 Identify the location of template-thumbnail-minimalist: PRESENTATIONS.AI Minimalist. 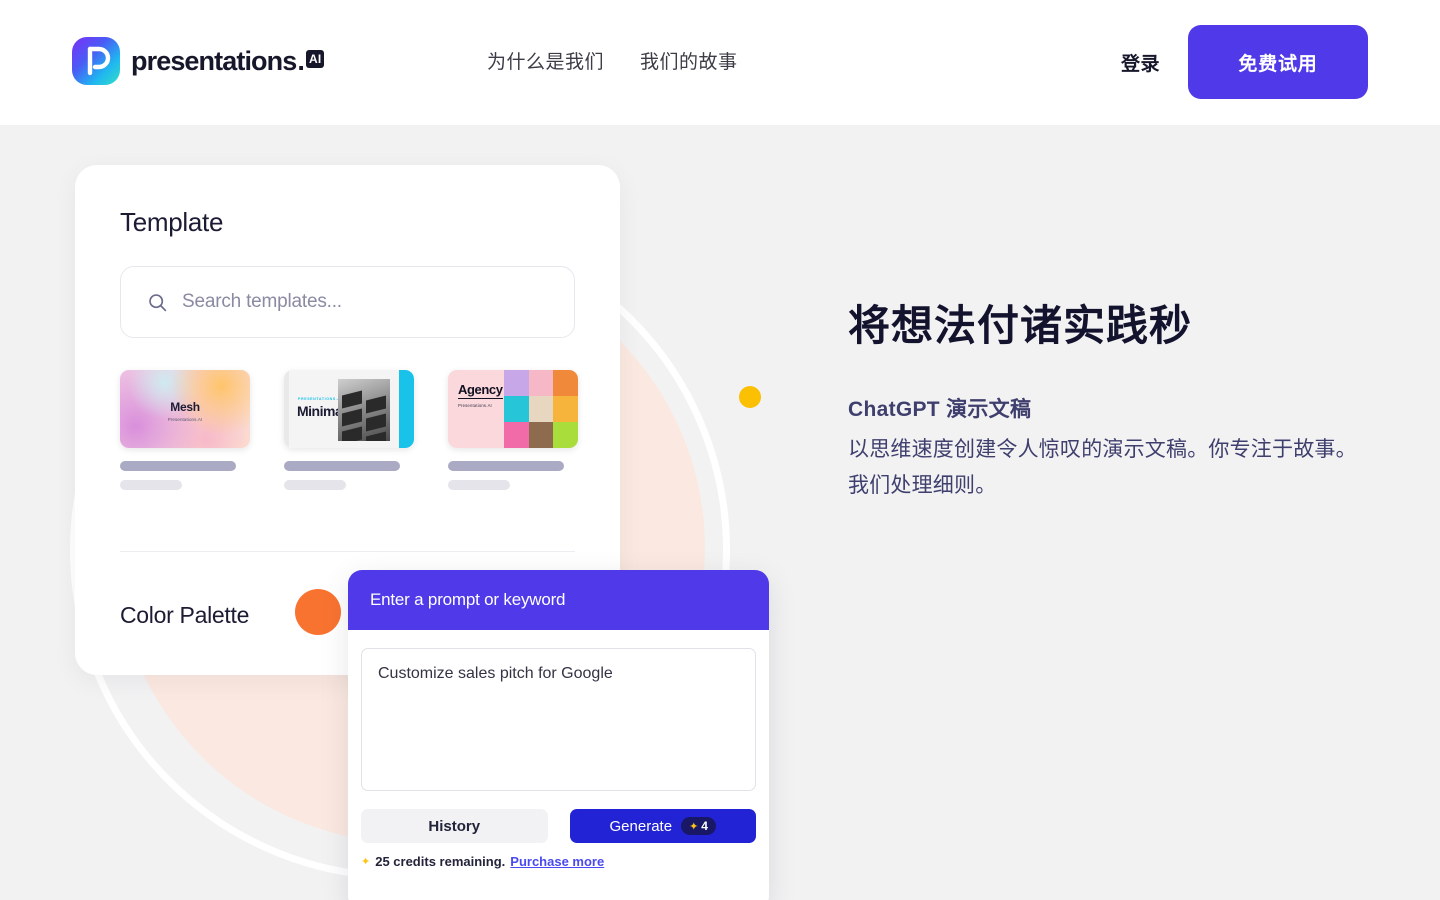
(349, 409).